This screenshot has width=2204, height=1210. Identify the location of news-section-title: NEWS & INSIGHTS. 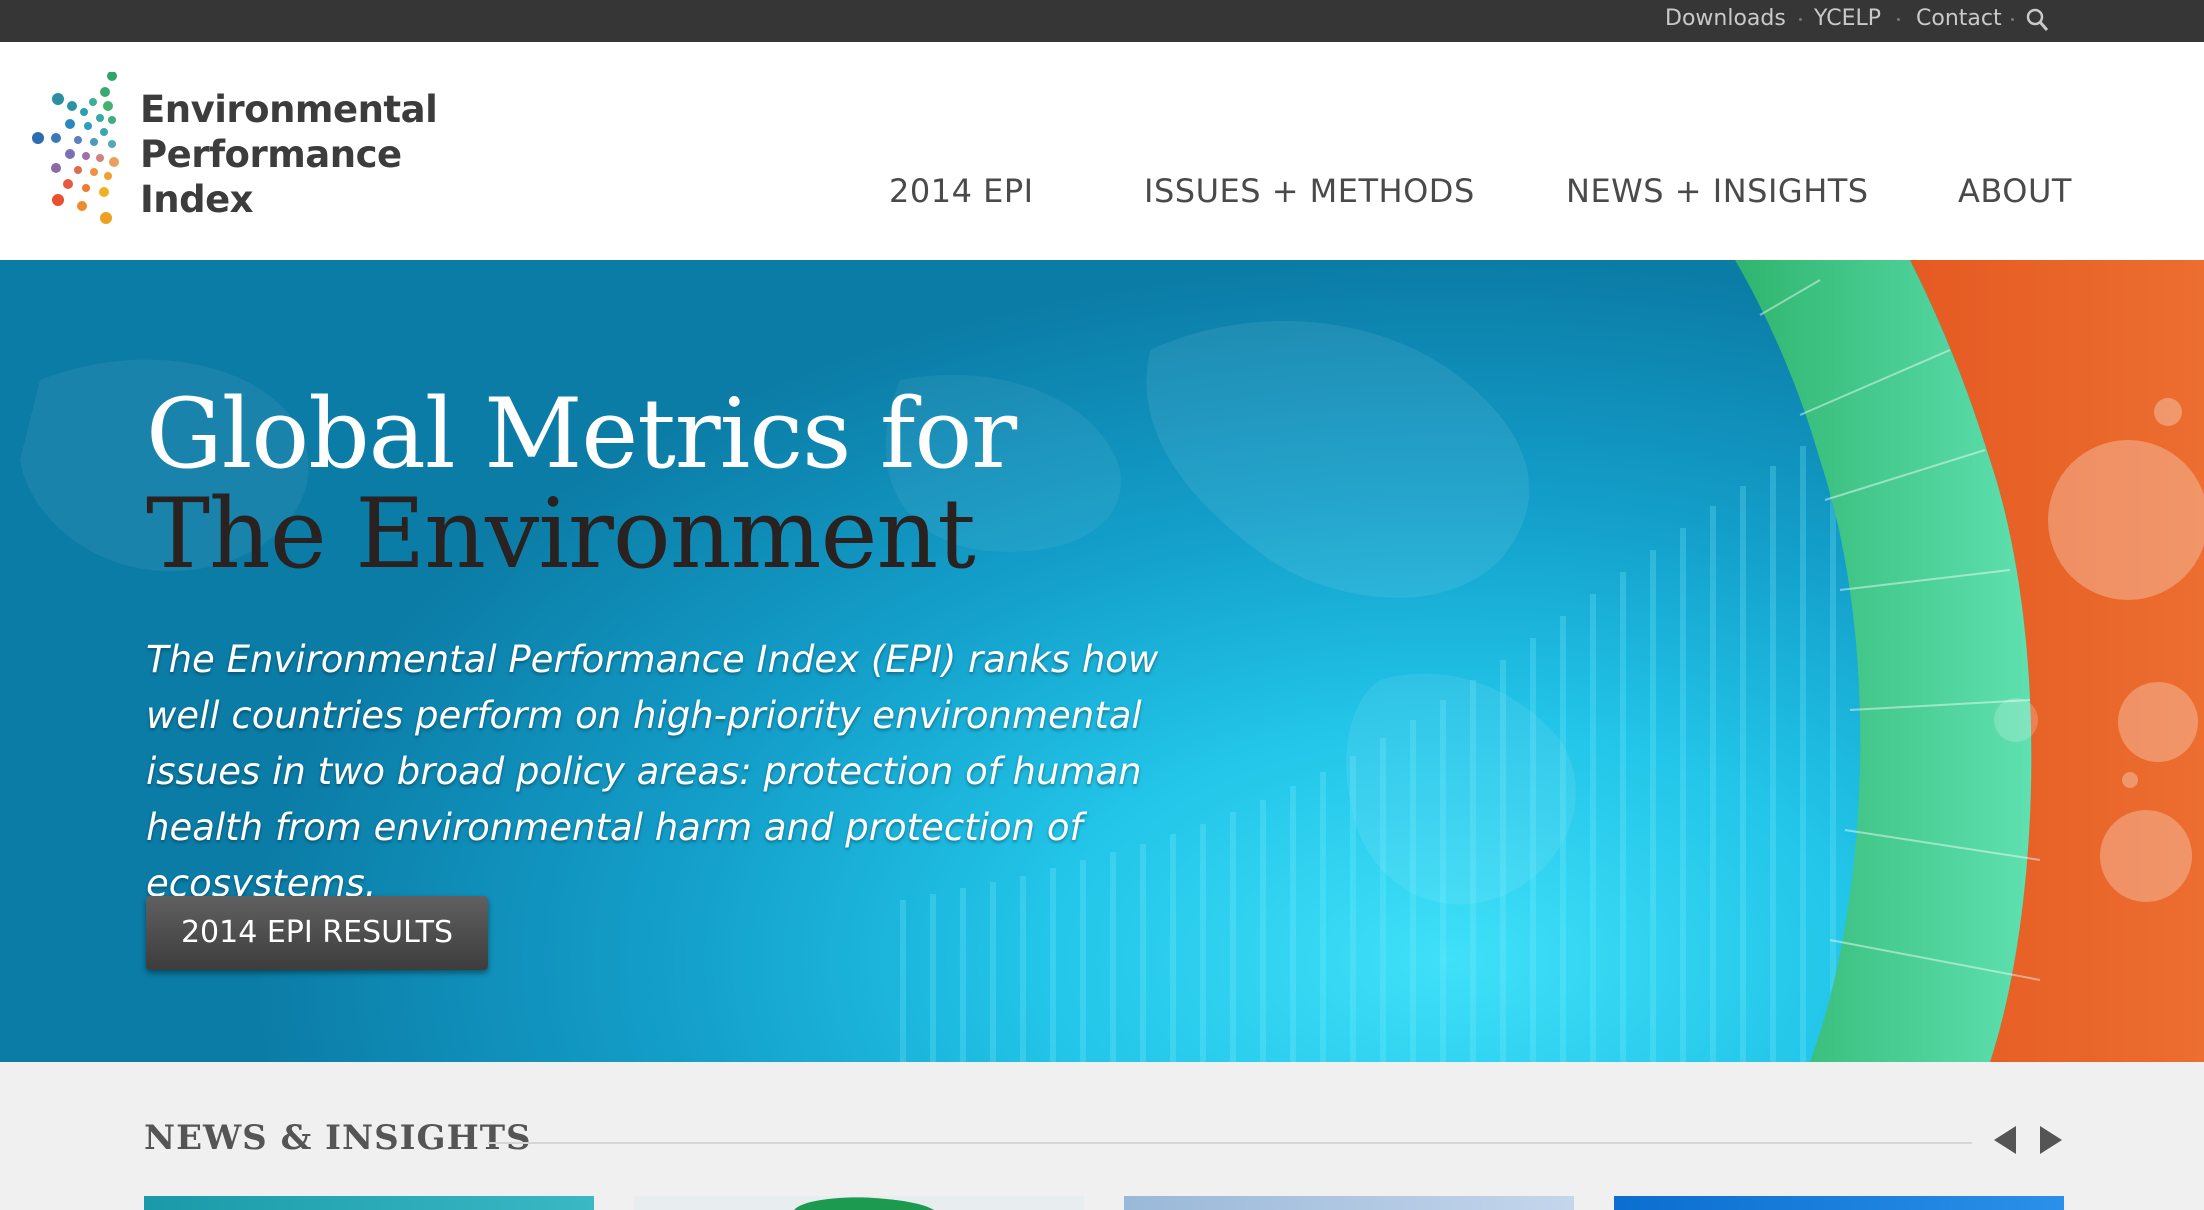
(338, 1138).